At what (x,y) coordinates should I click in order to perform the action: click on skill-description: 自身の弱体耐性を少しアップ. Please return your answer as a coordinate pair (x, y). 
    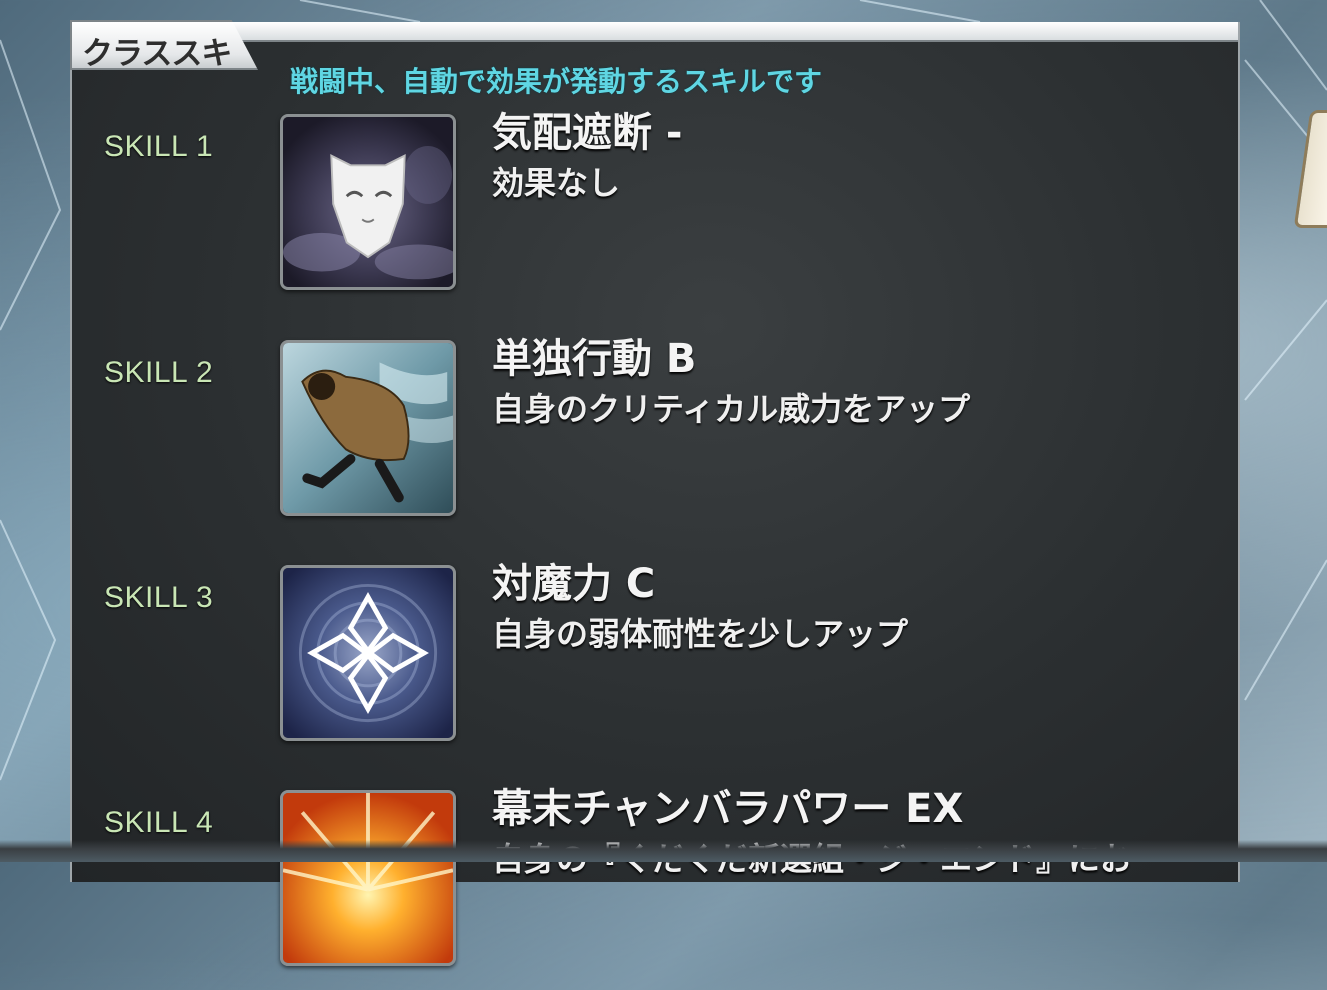
    Looking at the image, I should click on (700, 634).